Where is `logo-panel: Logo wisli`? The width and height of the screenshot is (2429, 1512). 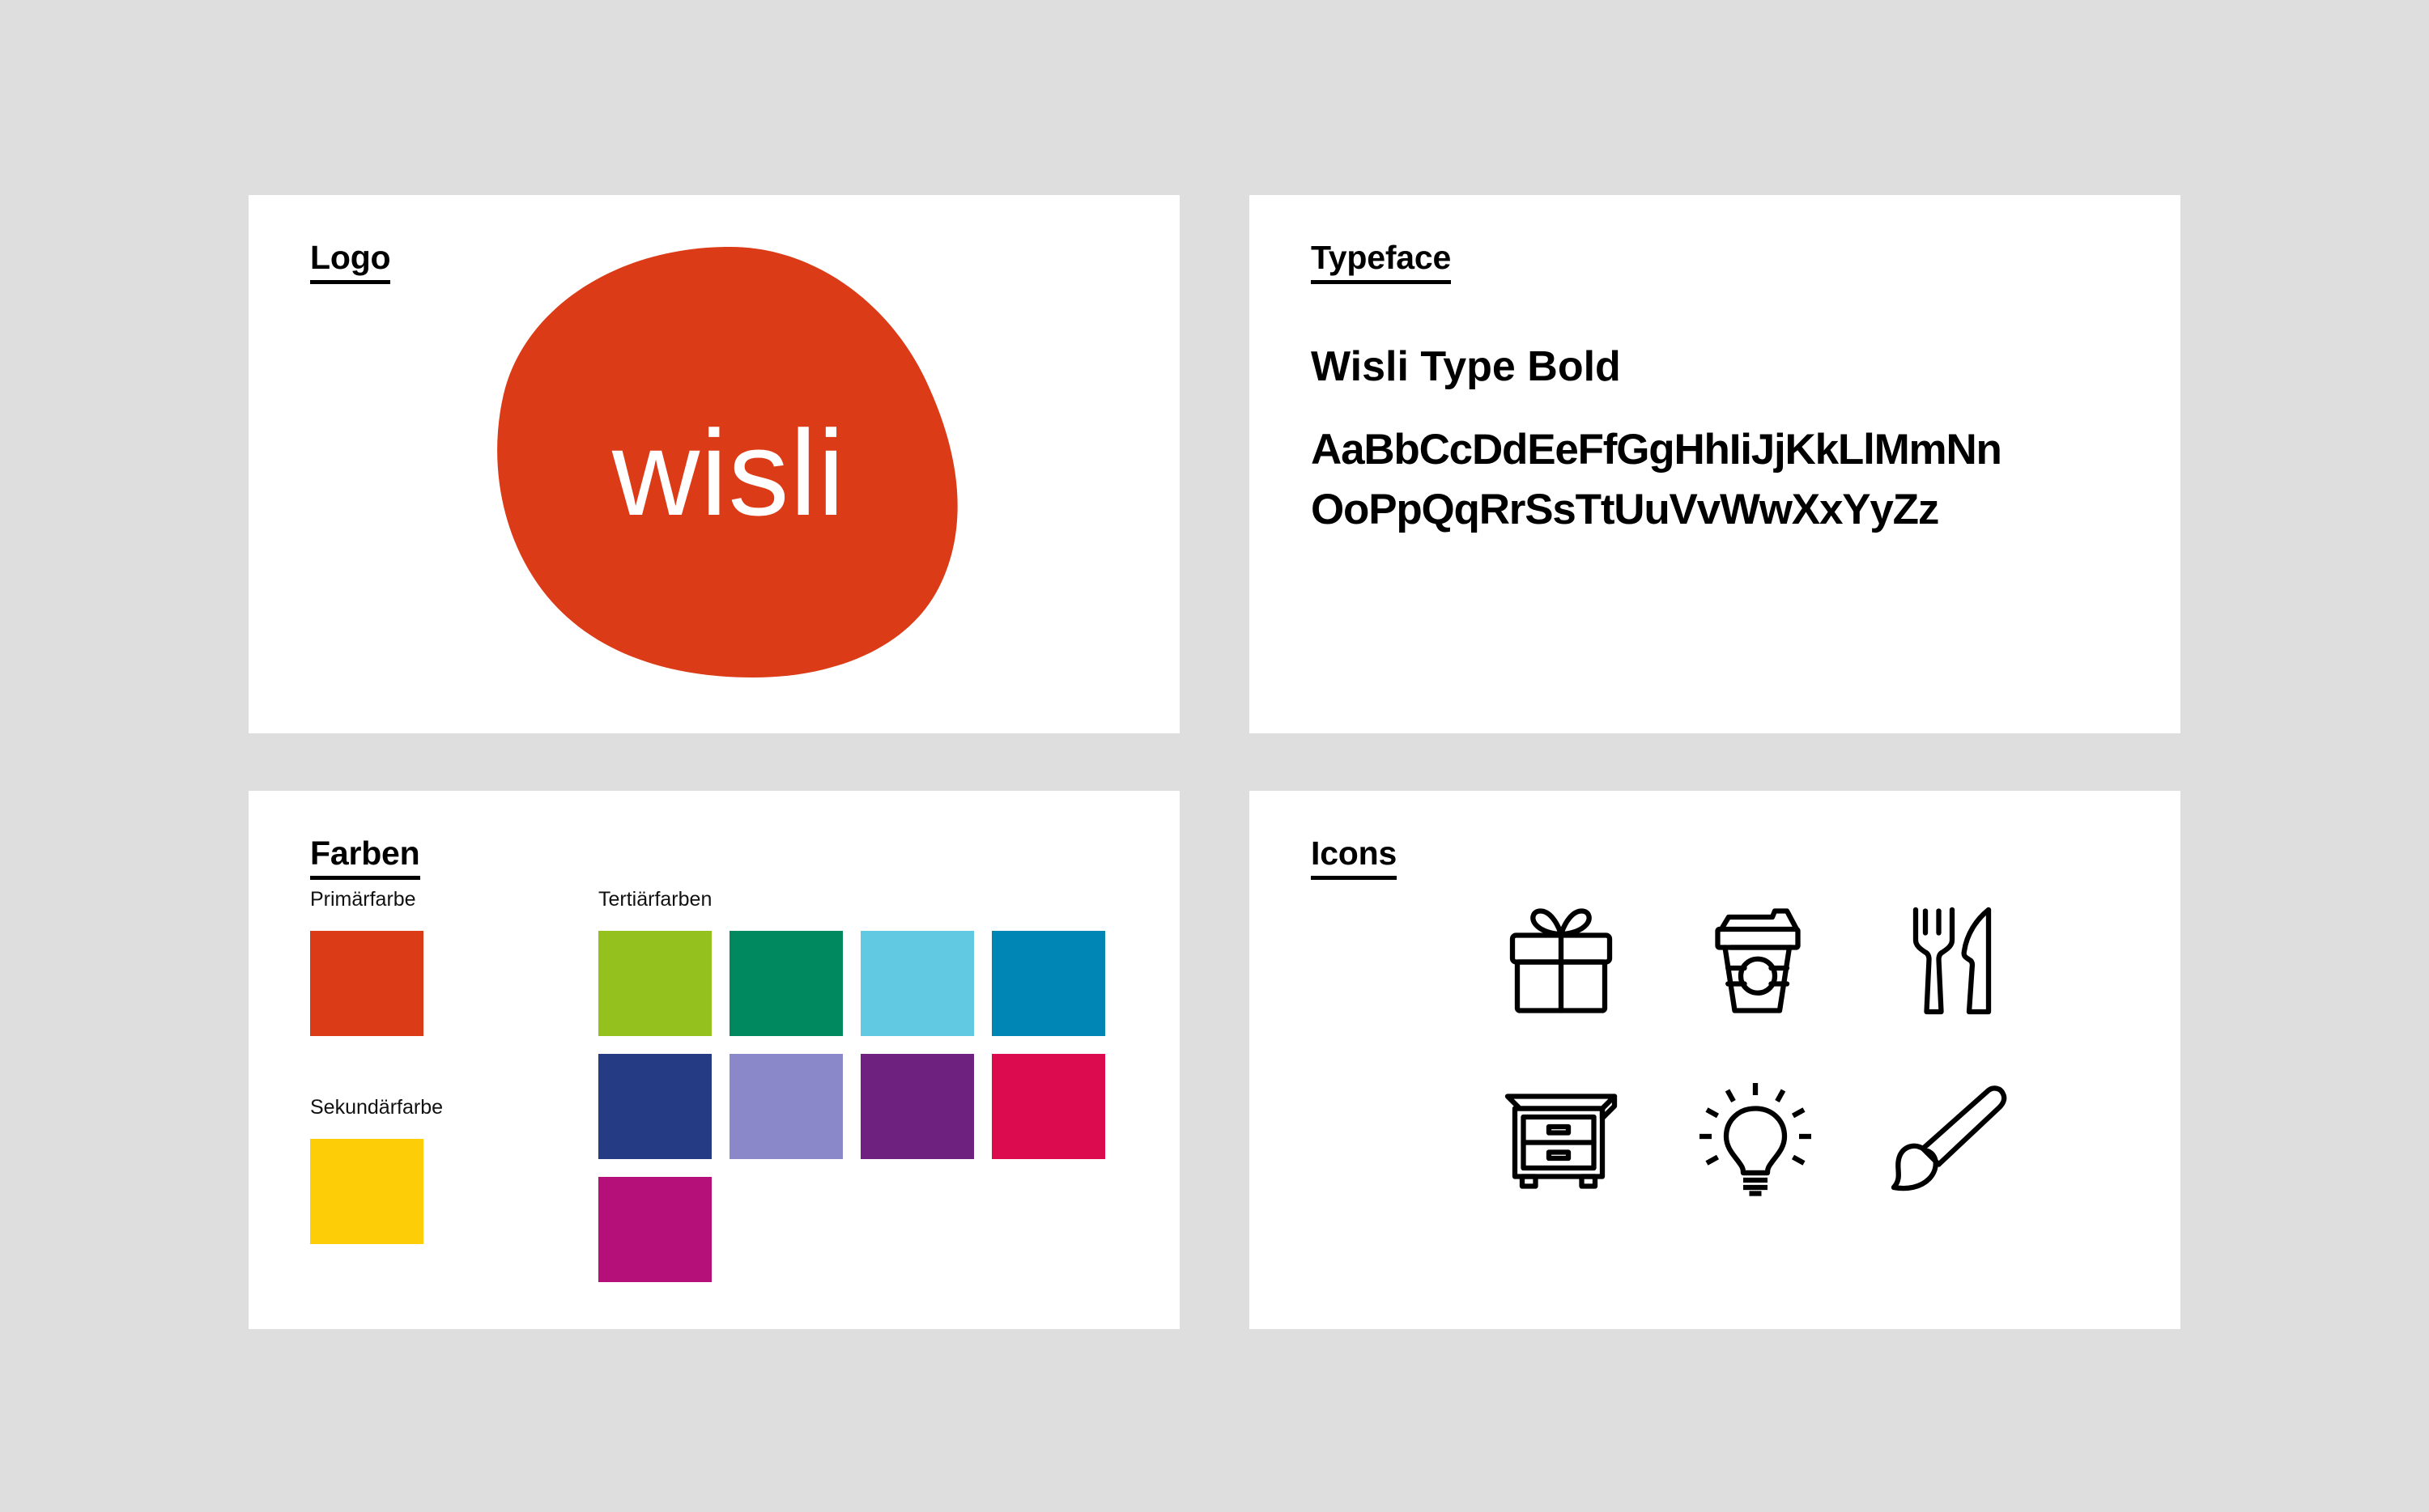
logo-panel: Logo wisli is located at coordinates (714, 464).